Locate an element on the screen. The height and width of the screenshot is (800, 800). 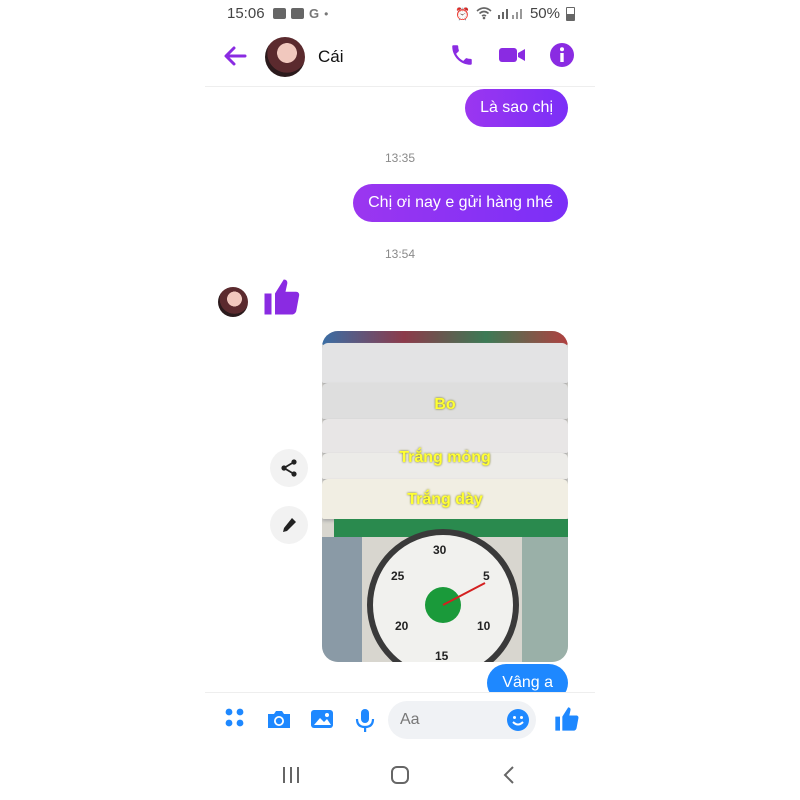
phone-call-icon is located at coordinates (462, 55).